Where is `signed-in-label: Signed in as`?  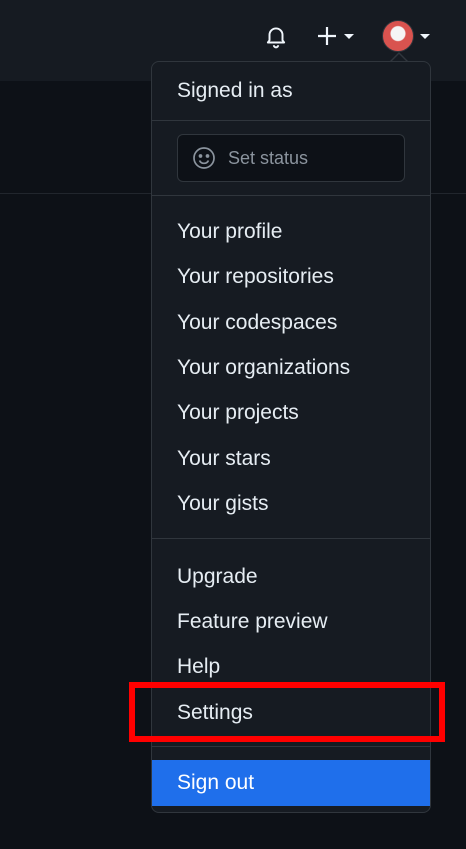 signed-in-label: Signed in as is located at coordinates (235, 90).